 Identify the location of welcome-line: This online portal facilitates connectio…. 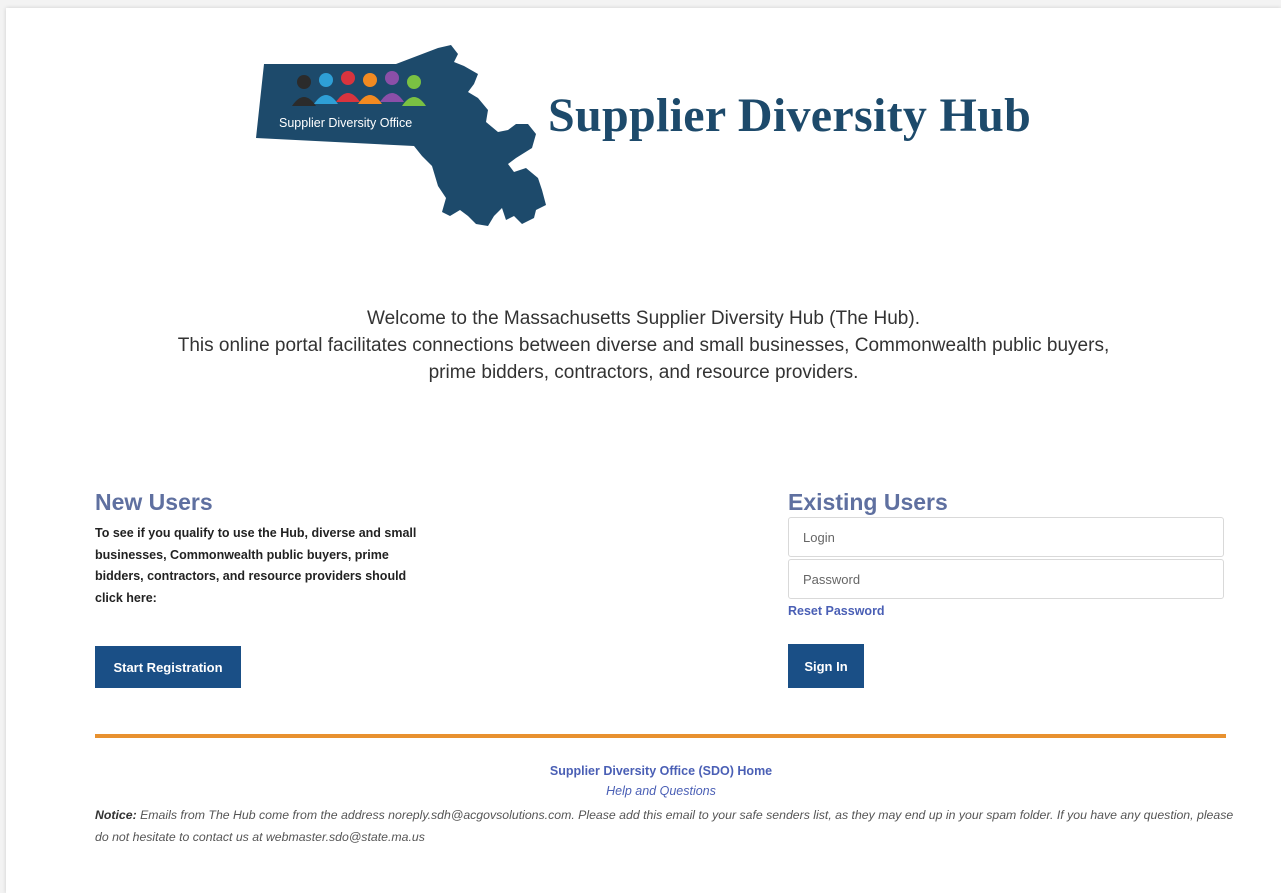
(643, 345).